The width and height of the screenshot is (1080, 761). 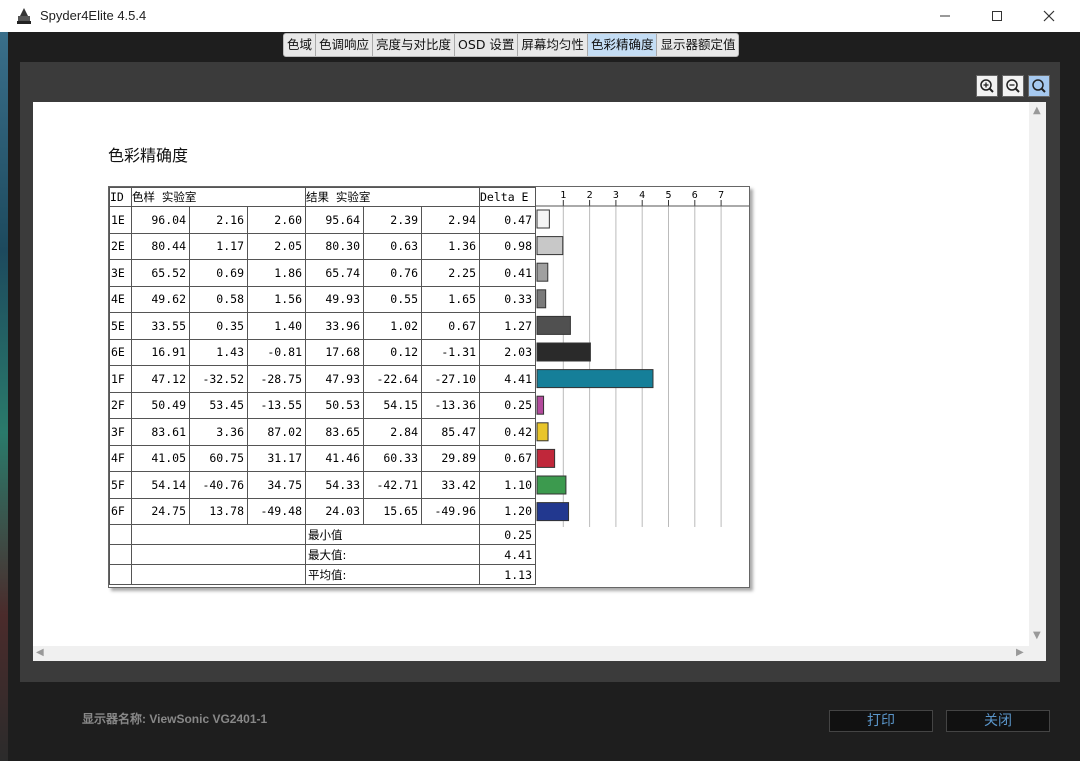 What do you see at coordinates (450, 352) in the screenshot?
I see `result-b: -1.31` at bounding box center [450, 352].